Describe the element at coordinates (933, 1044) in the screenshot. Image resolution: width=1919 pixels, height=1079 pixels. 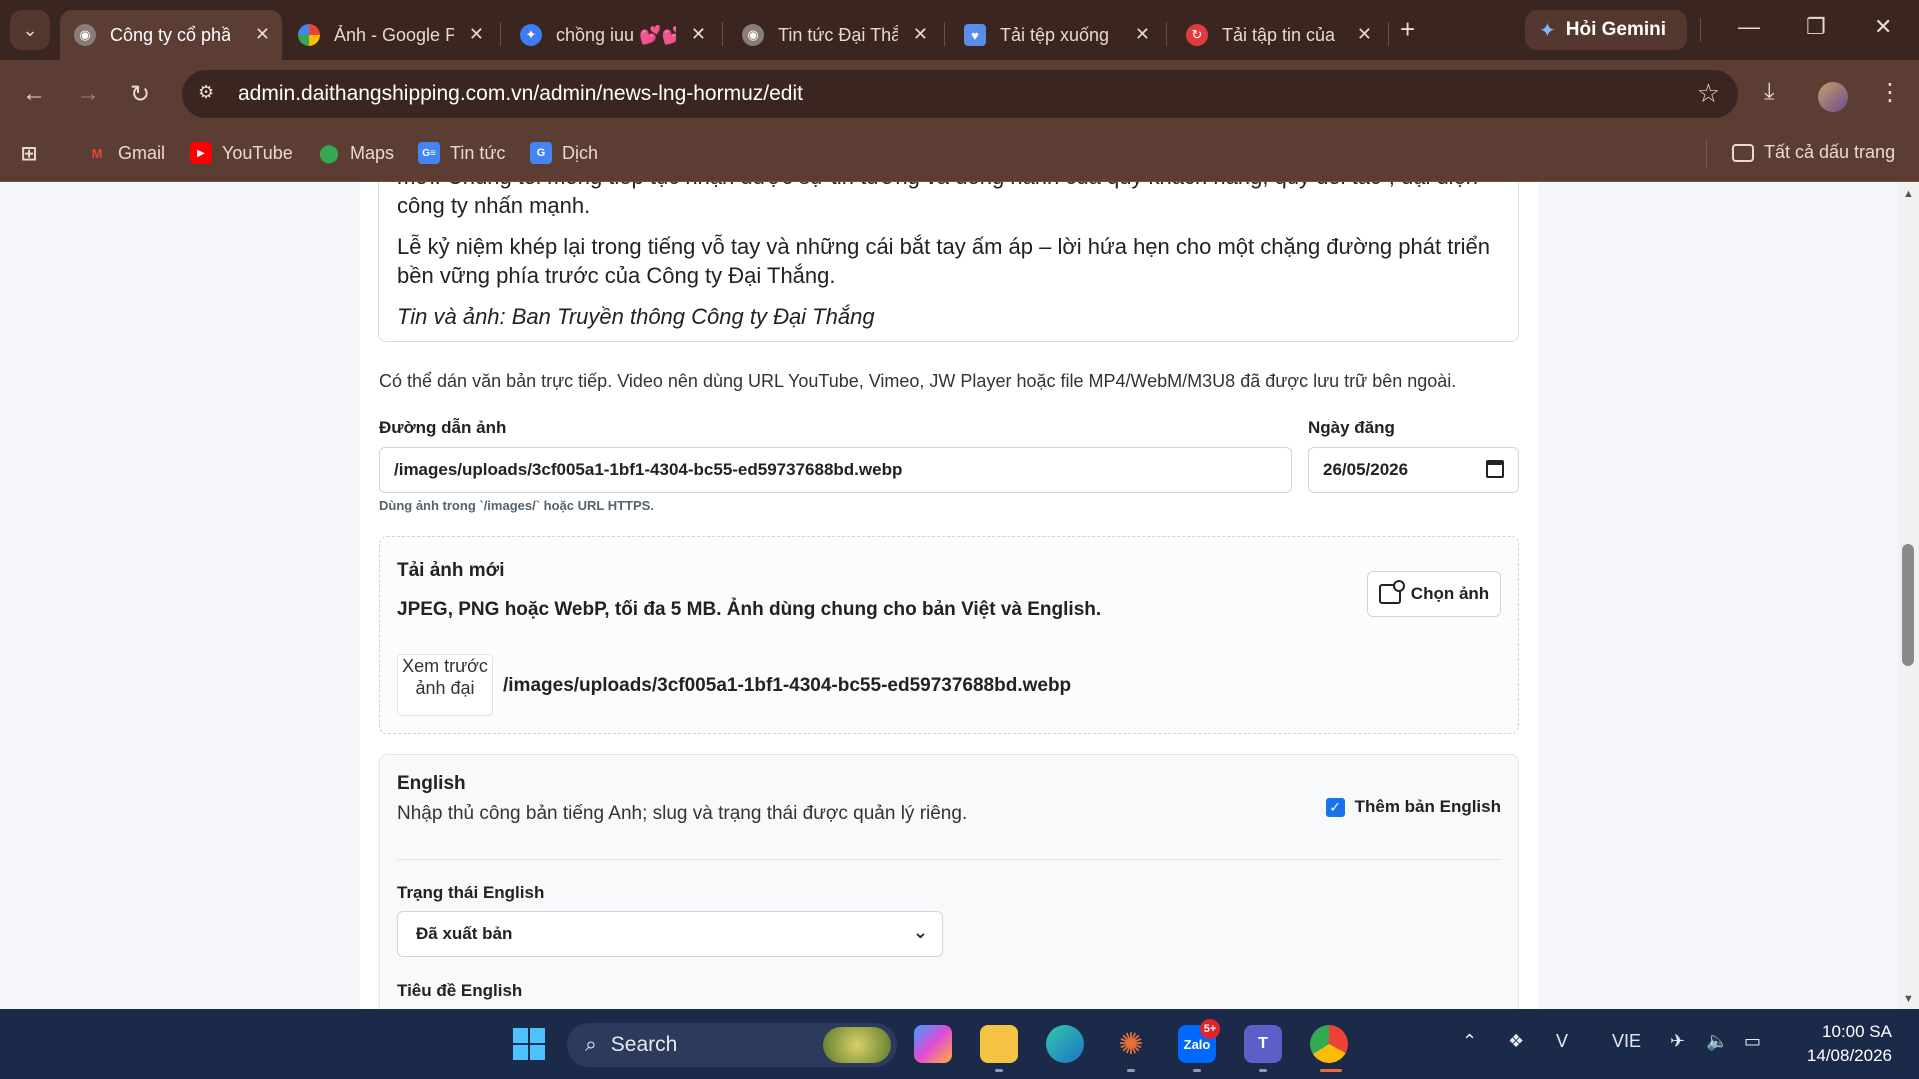
I see `copilot-icon` at that location.